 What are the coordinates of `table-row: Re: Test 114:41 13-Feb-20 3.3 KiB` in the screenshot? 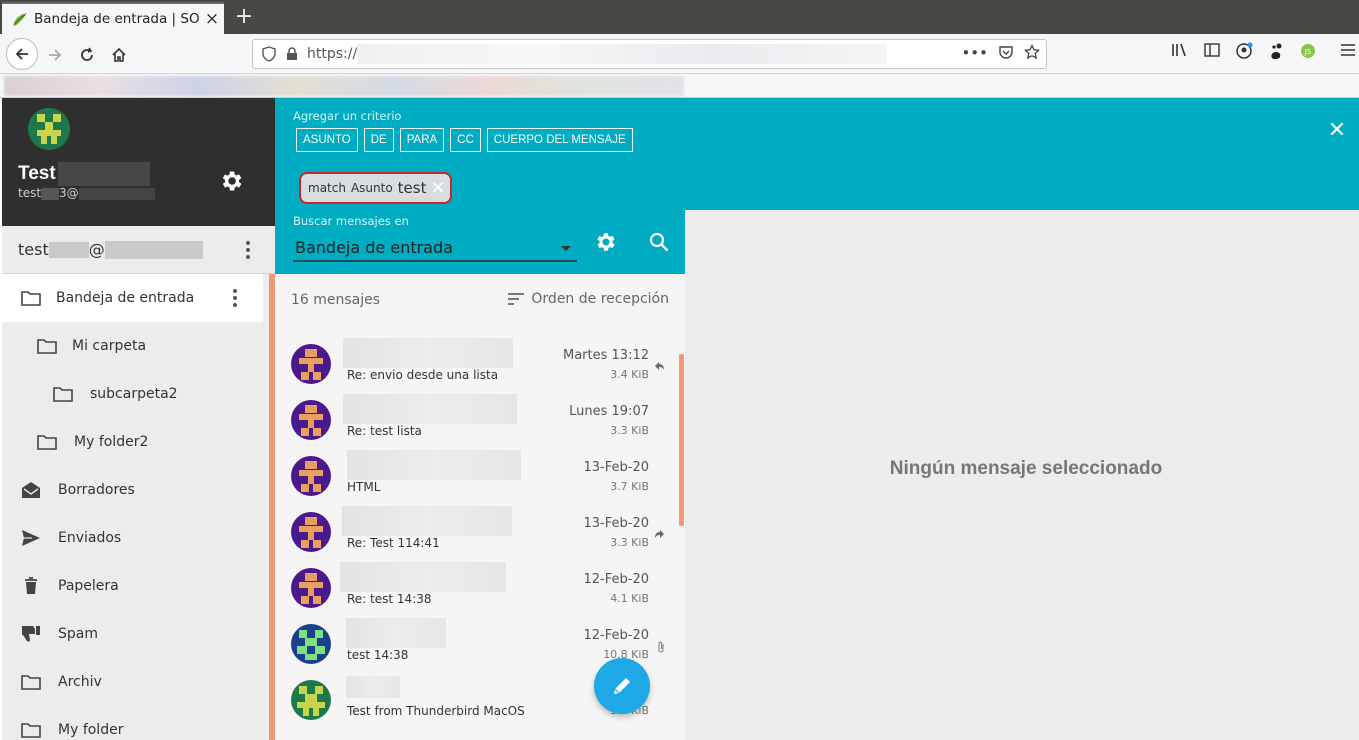 It's located at (477, 526).